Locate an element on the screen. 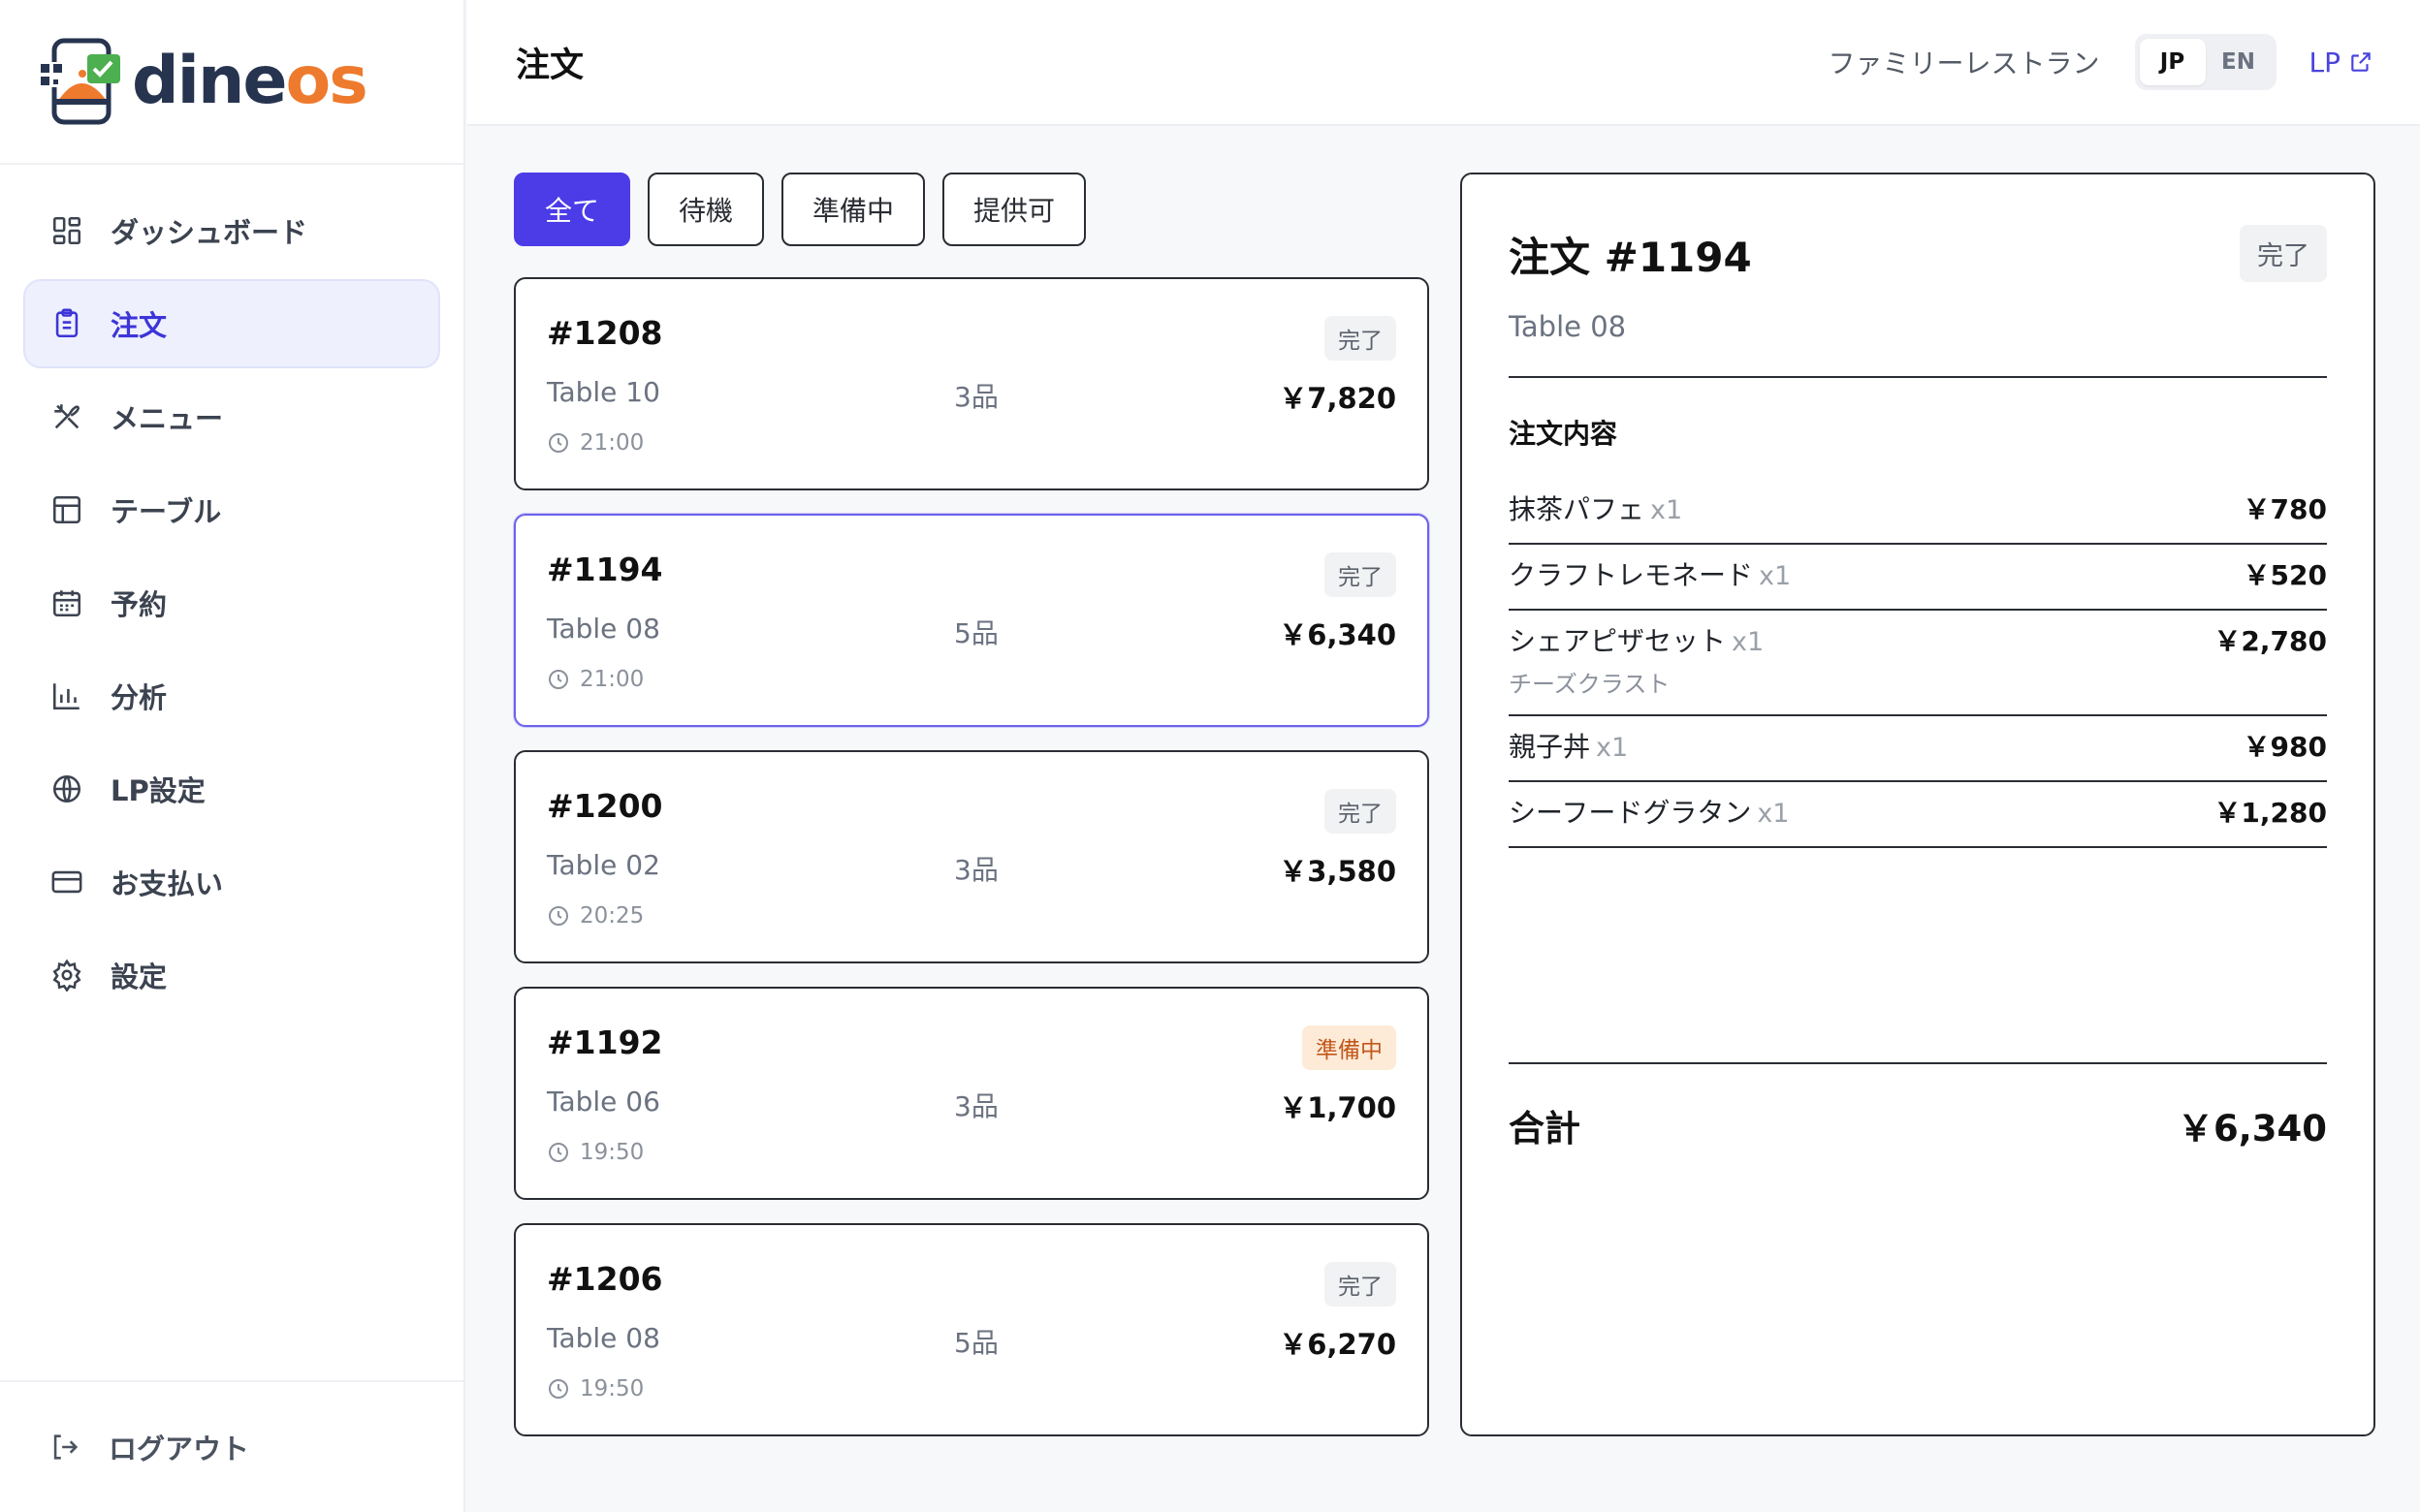  total-label: 合計 is located at coordinates (1544, 1129).